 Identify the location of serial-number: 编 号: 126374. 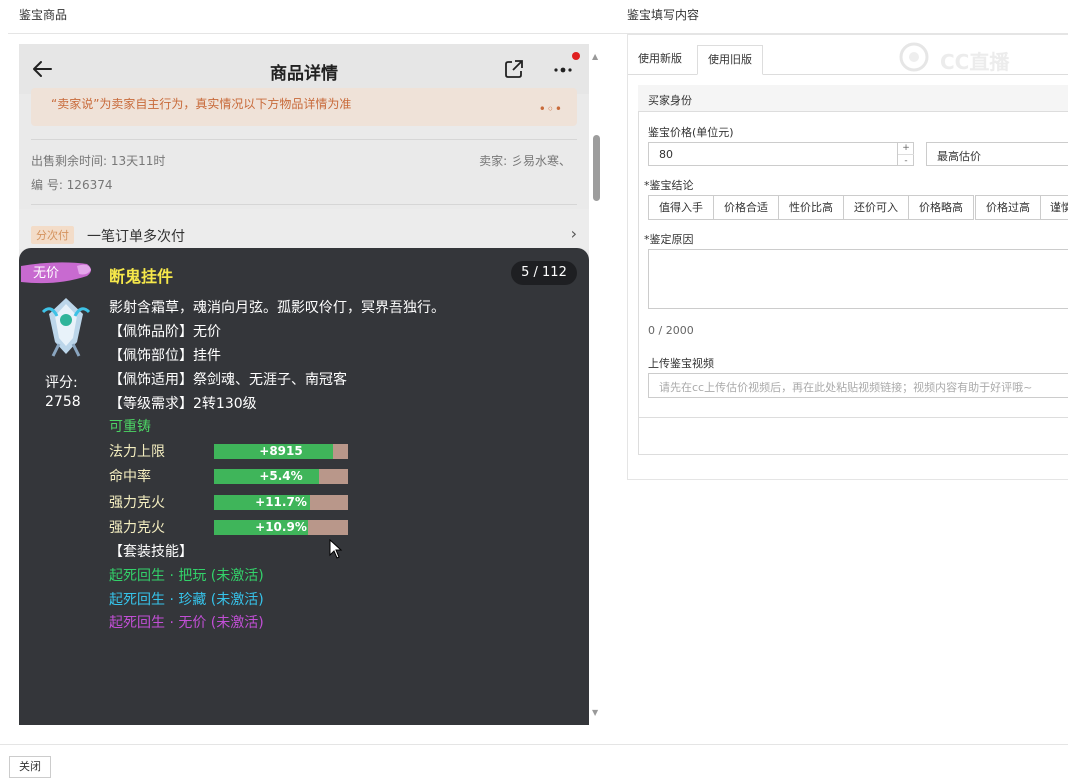
(72, 185).